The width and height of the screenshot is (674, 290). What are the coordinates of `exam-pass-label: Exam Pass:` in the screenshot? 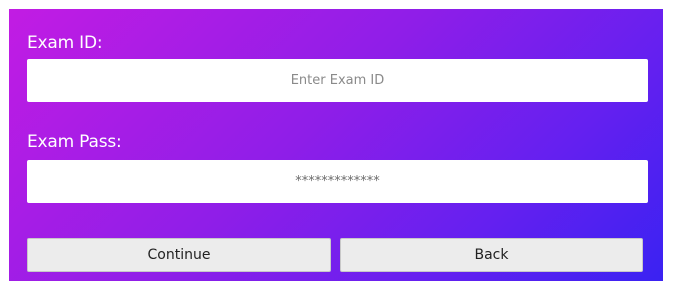 It's located at (74, 142).